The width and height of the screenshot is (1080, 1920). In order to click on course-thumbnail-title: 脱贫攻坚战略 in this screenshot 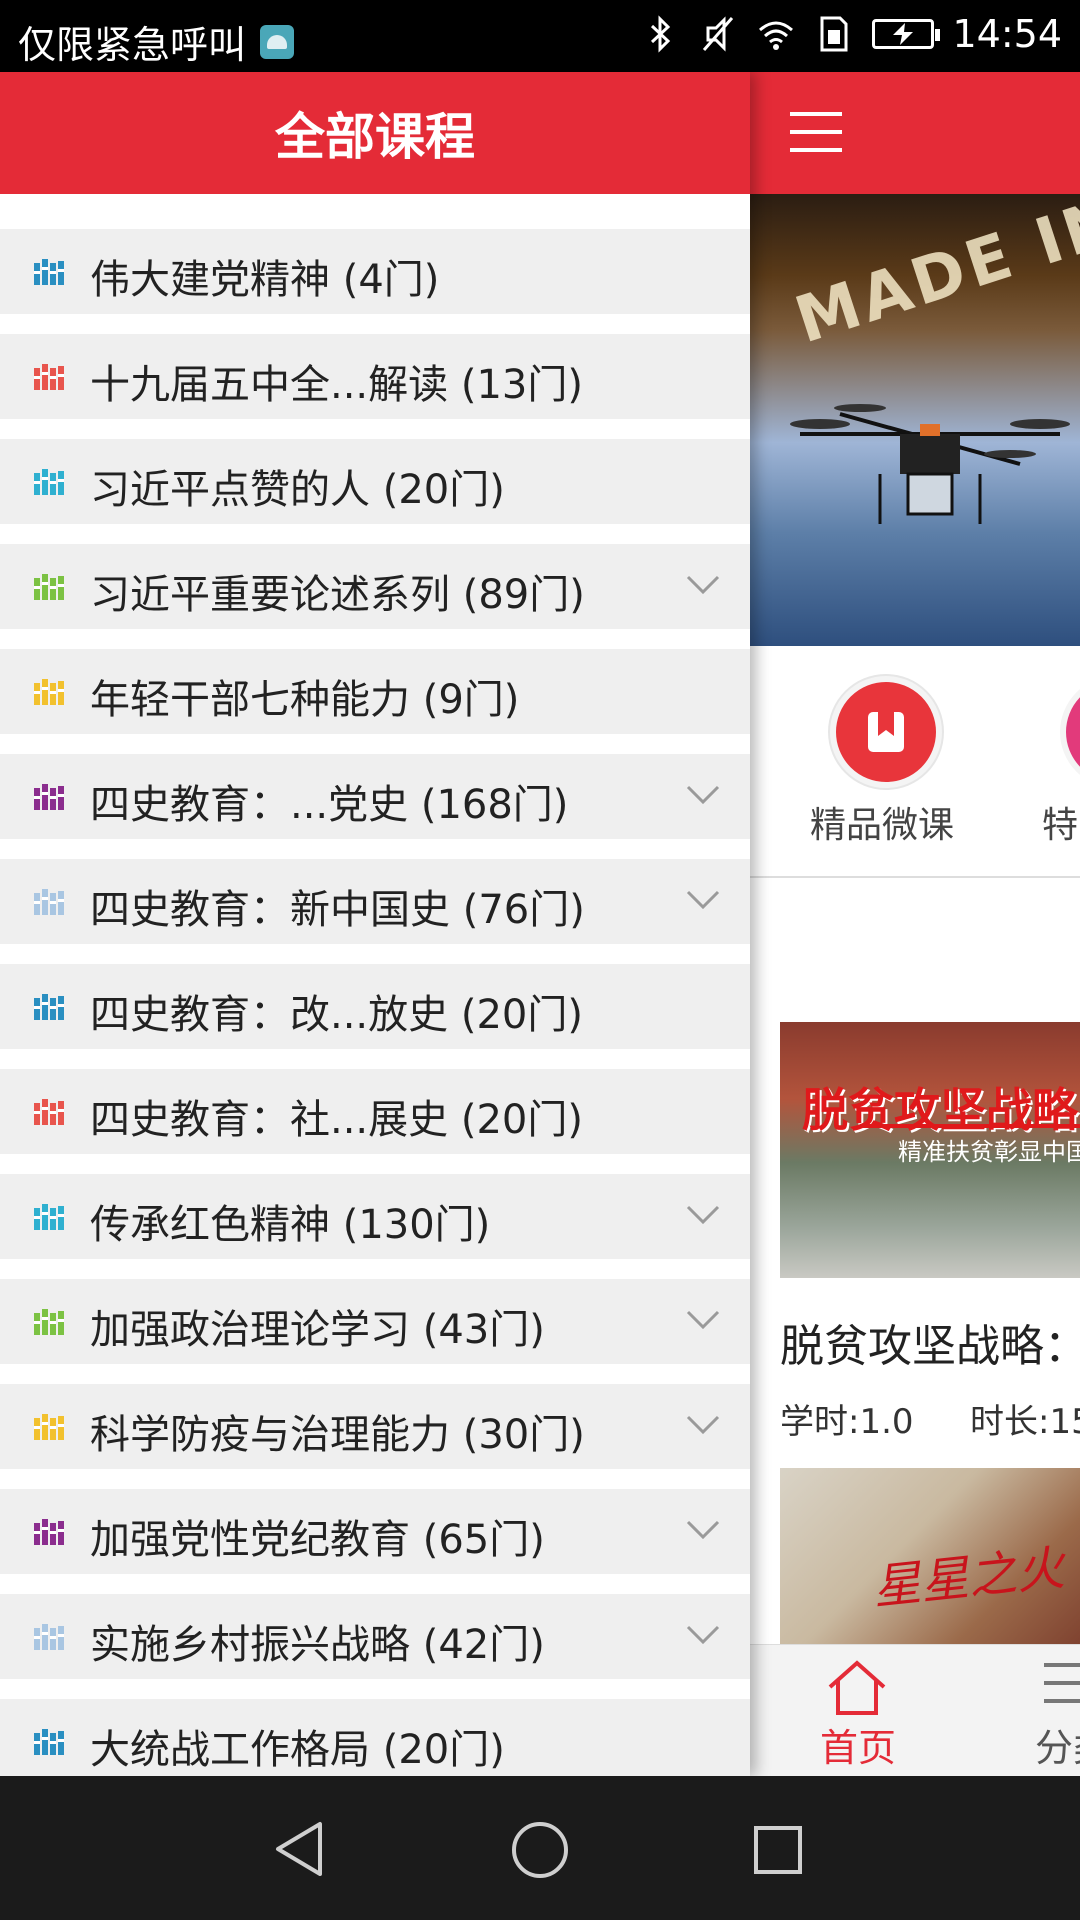, I will do `click(940, 1110)`.